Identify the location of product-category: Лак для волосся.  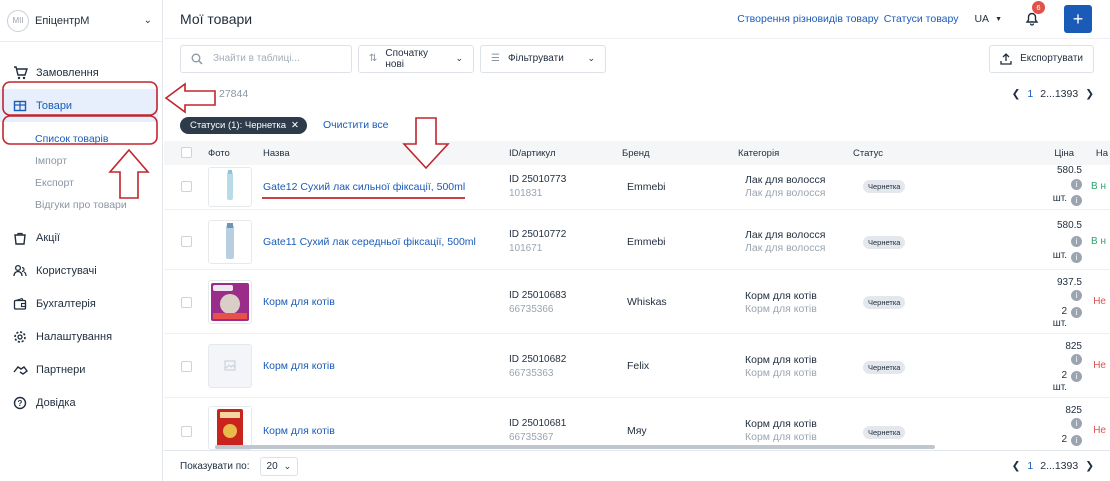
(785, 235).